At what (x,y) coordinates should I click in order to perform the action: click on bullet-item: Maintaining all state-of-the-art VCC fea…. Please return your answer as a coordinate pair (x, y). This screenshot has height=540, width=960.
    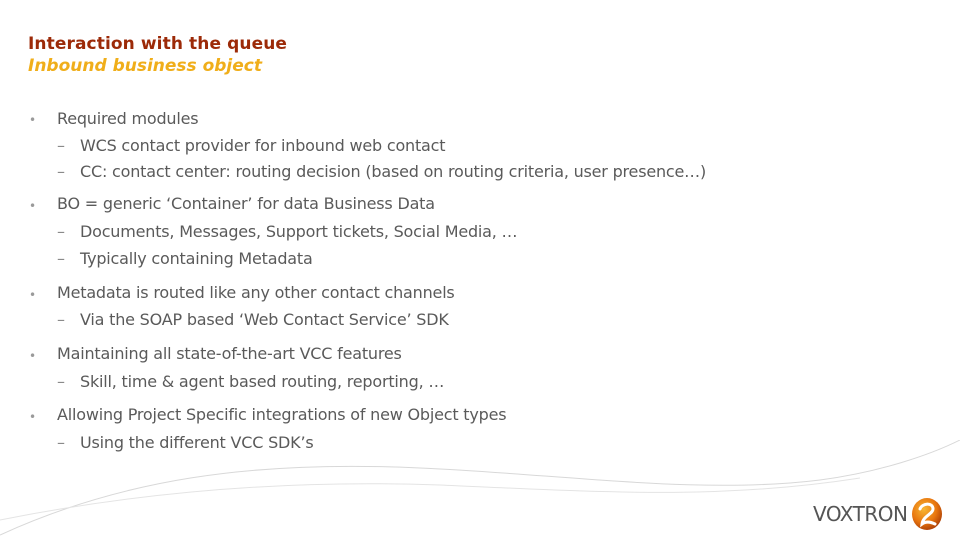
    Looking at the image, I should click on (229, 353).